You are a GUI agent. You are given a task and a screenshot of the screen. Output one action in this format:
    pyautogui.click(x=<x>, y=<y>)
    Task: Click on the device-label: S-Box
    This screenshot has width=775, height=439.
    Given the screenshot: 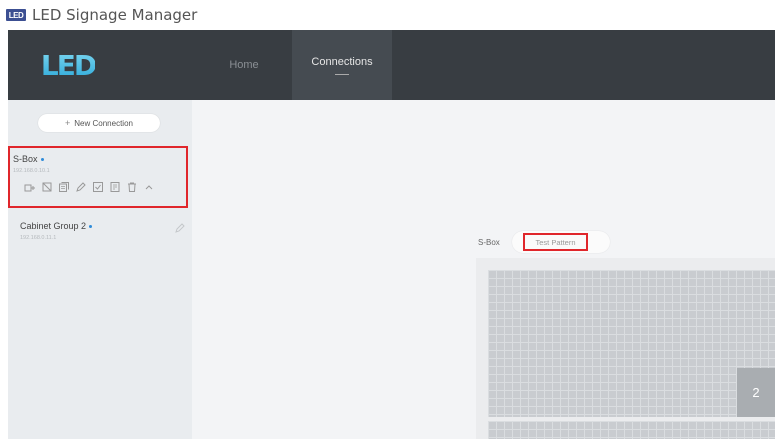 What is the action you would take?
    pyautogui.click(x=489, y=242)
    